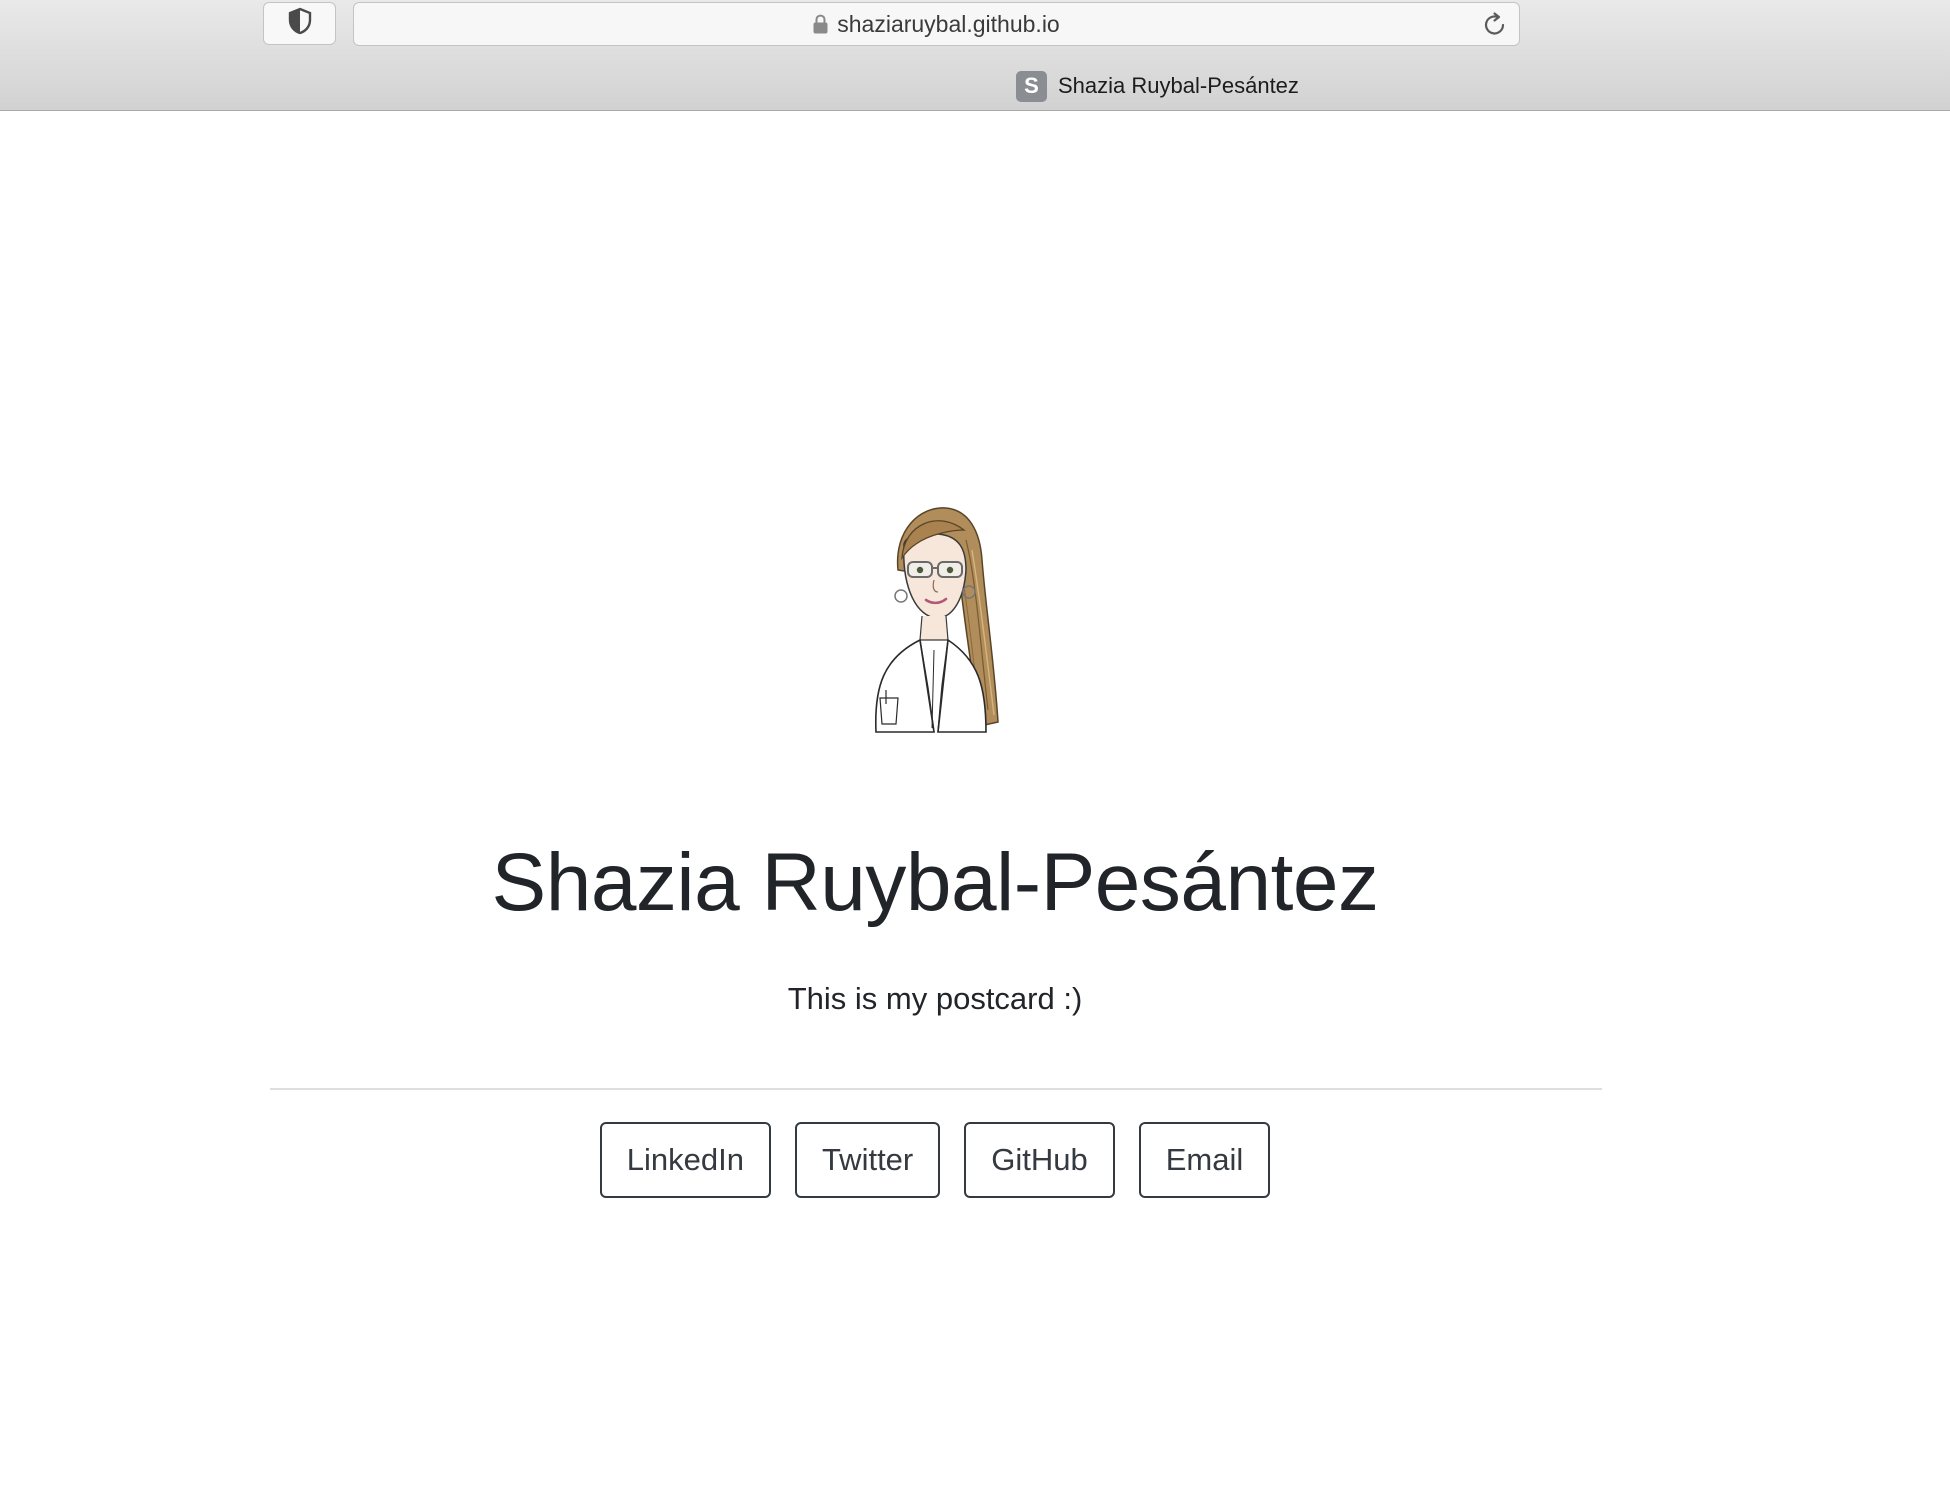 This screenshot has width=1950, height=1492. I want to click on social-links: LinkedIn Twitter GitHub Email, so click(935, 1160).